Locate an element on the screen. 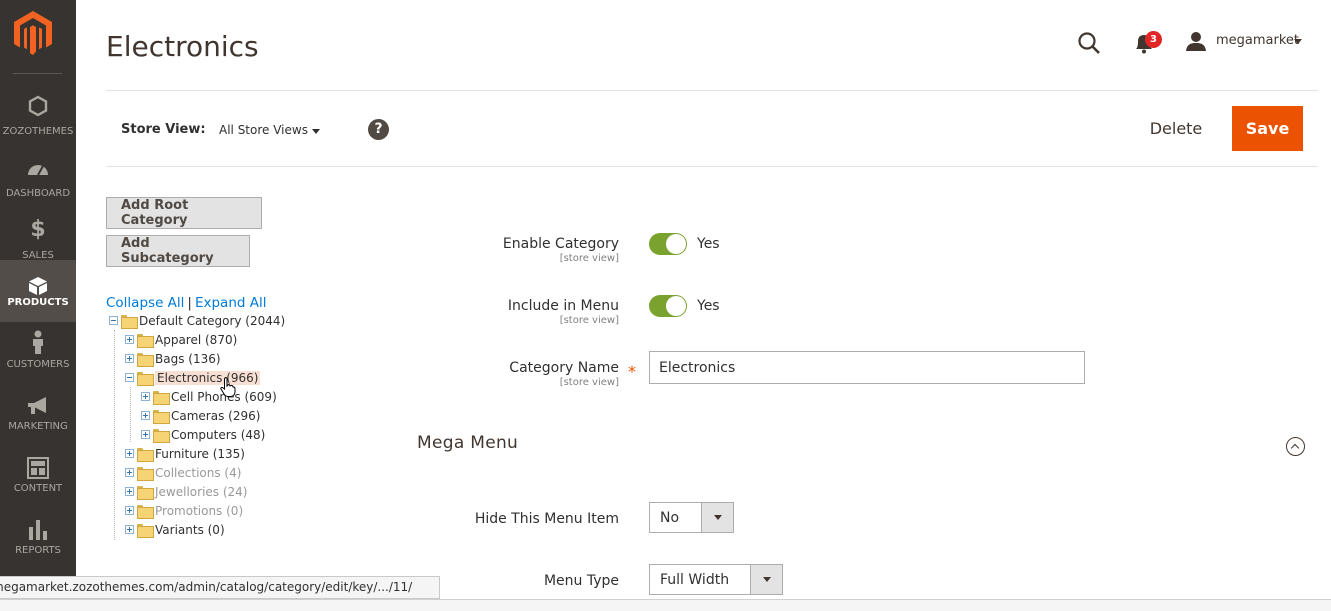  enable-category-label: Enable Category is located at coordinates (560, 244).